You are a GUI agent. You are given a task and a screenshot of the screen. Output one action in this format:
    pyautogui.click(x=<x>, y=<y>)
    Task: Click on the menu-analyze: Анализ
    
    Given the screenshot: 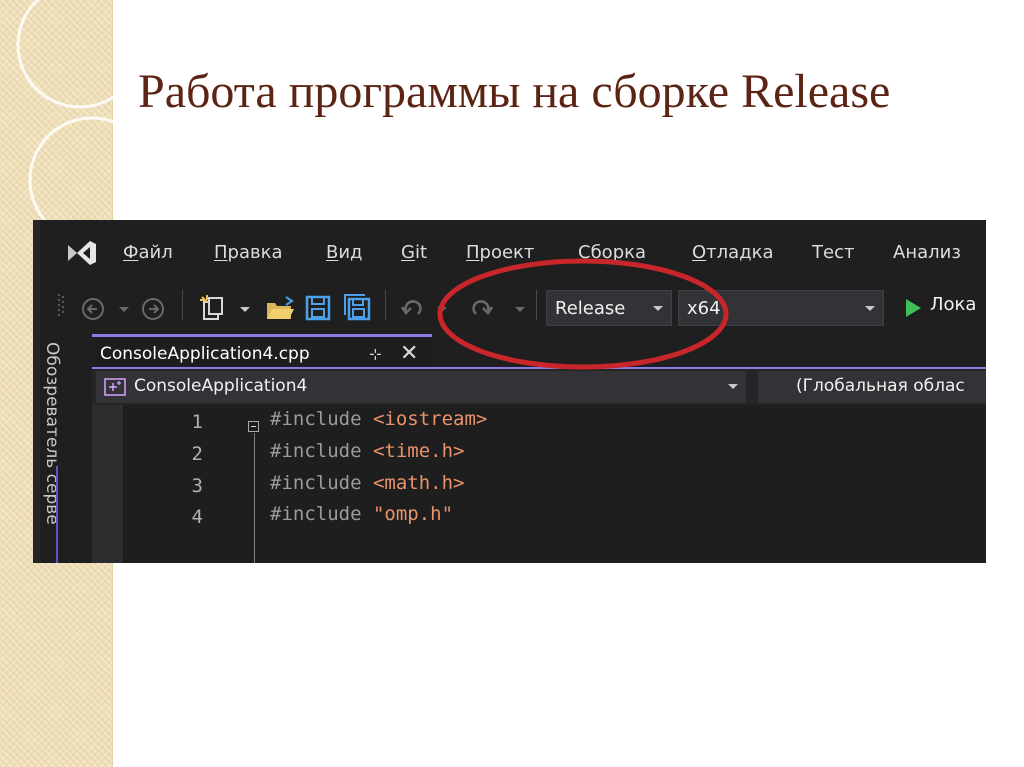 What is the action you would take?
    pyautogui.click(x=927, y=252)
    